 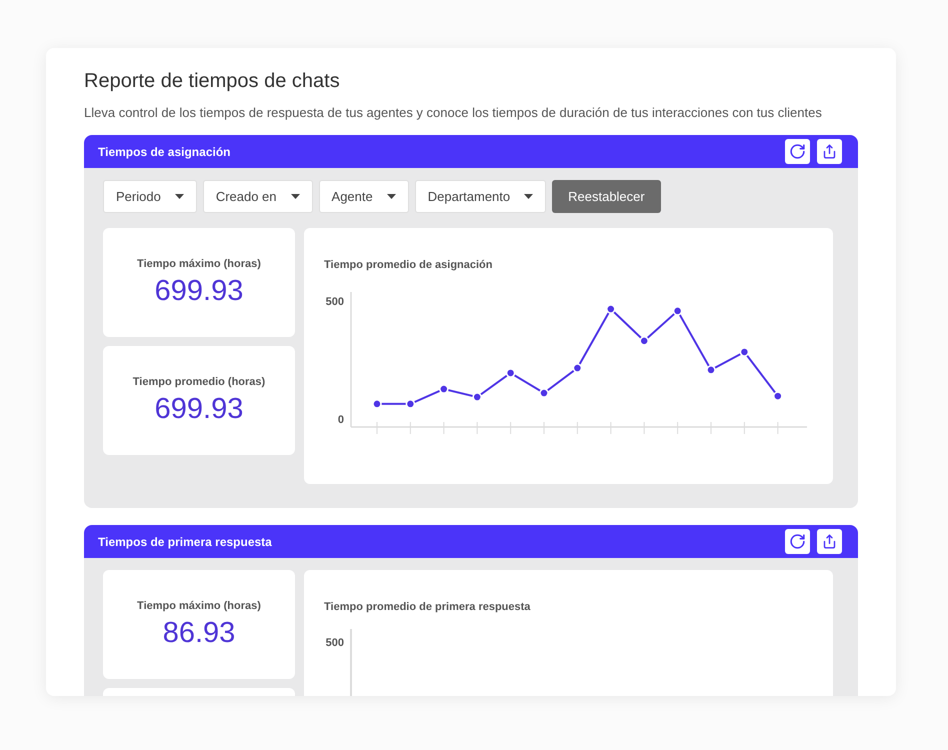 I want to click on reset-button: Reestablecer, so click(x=606, y=196).